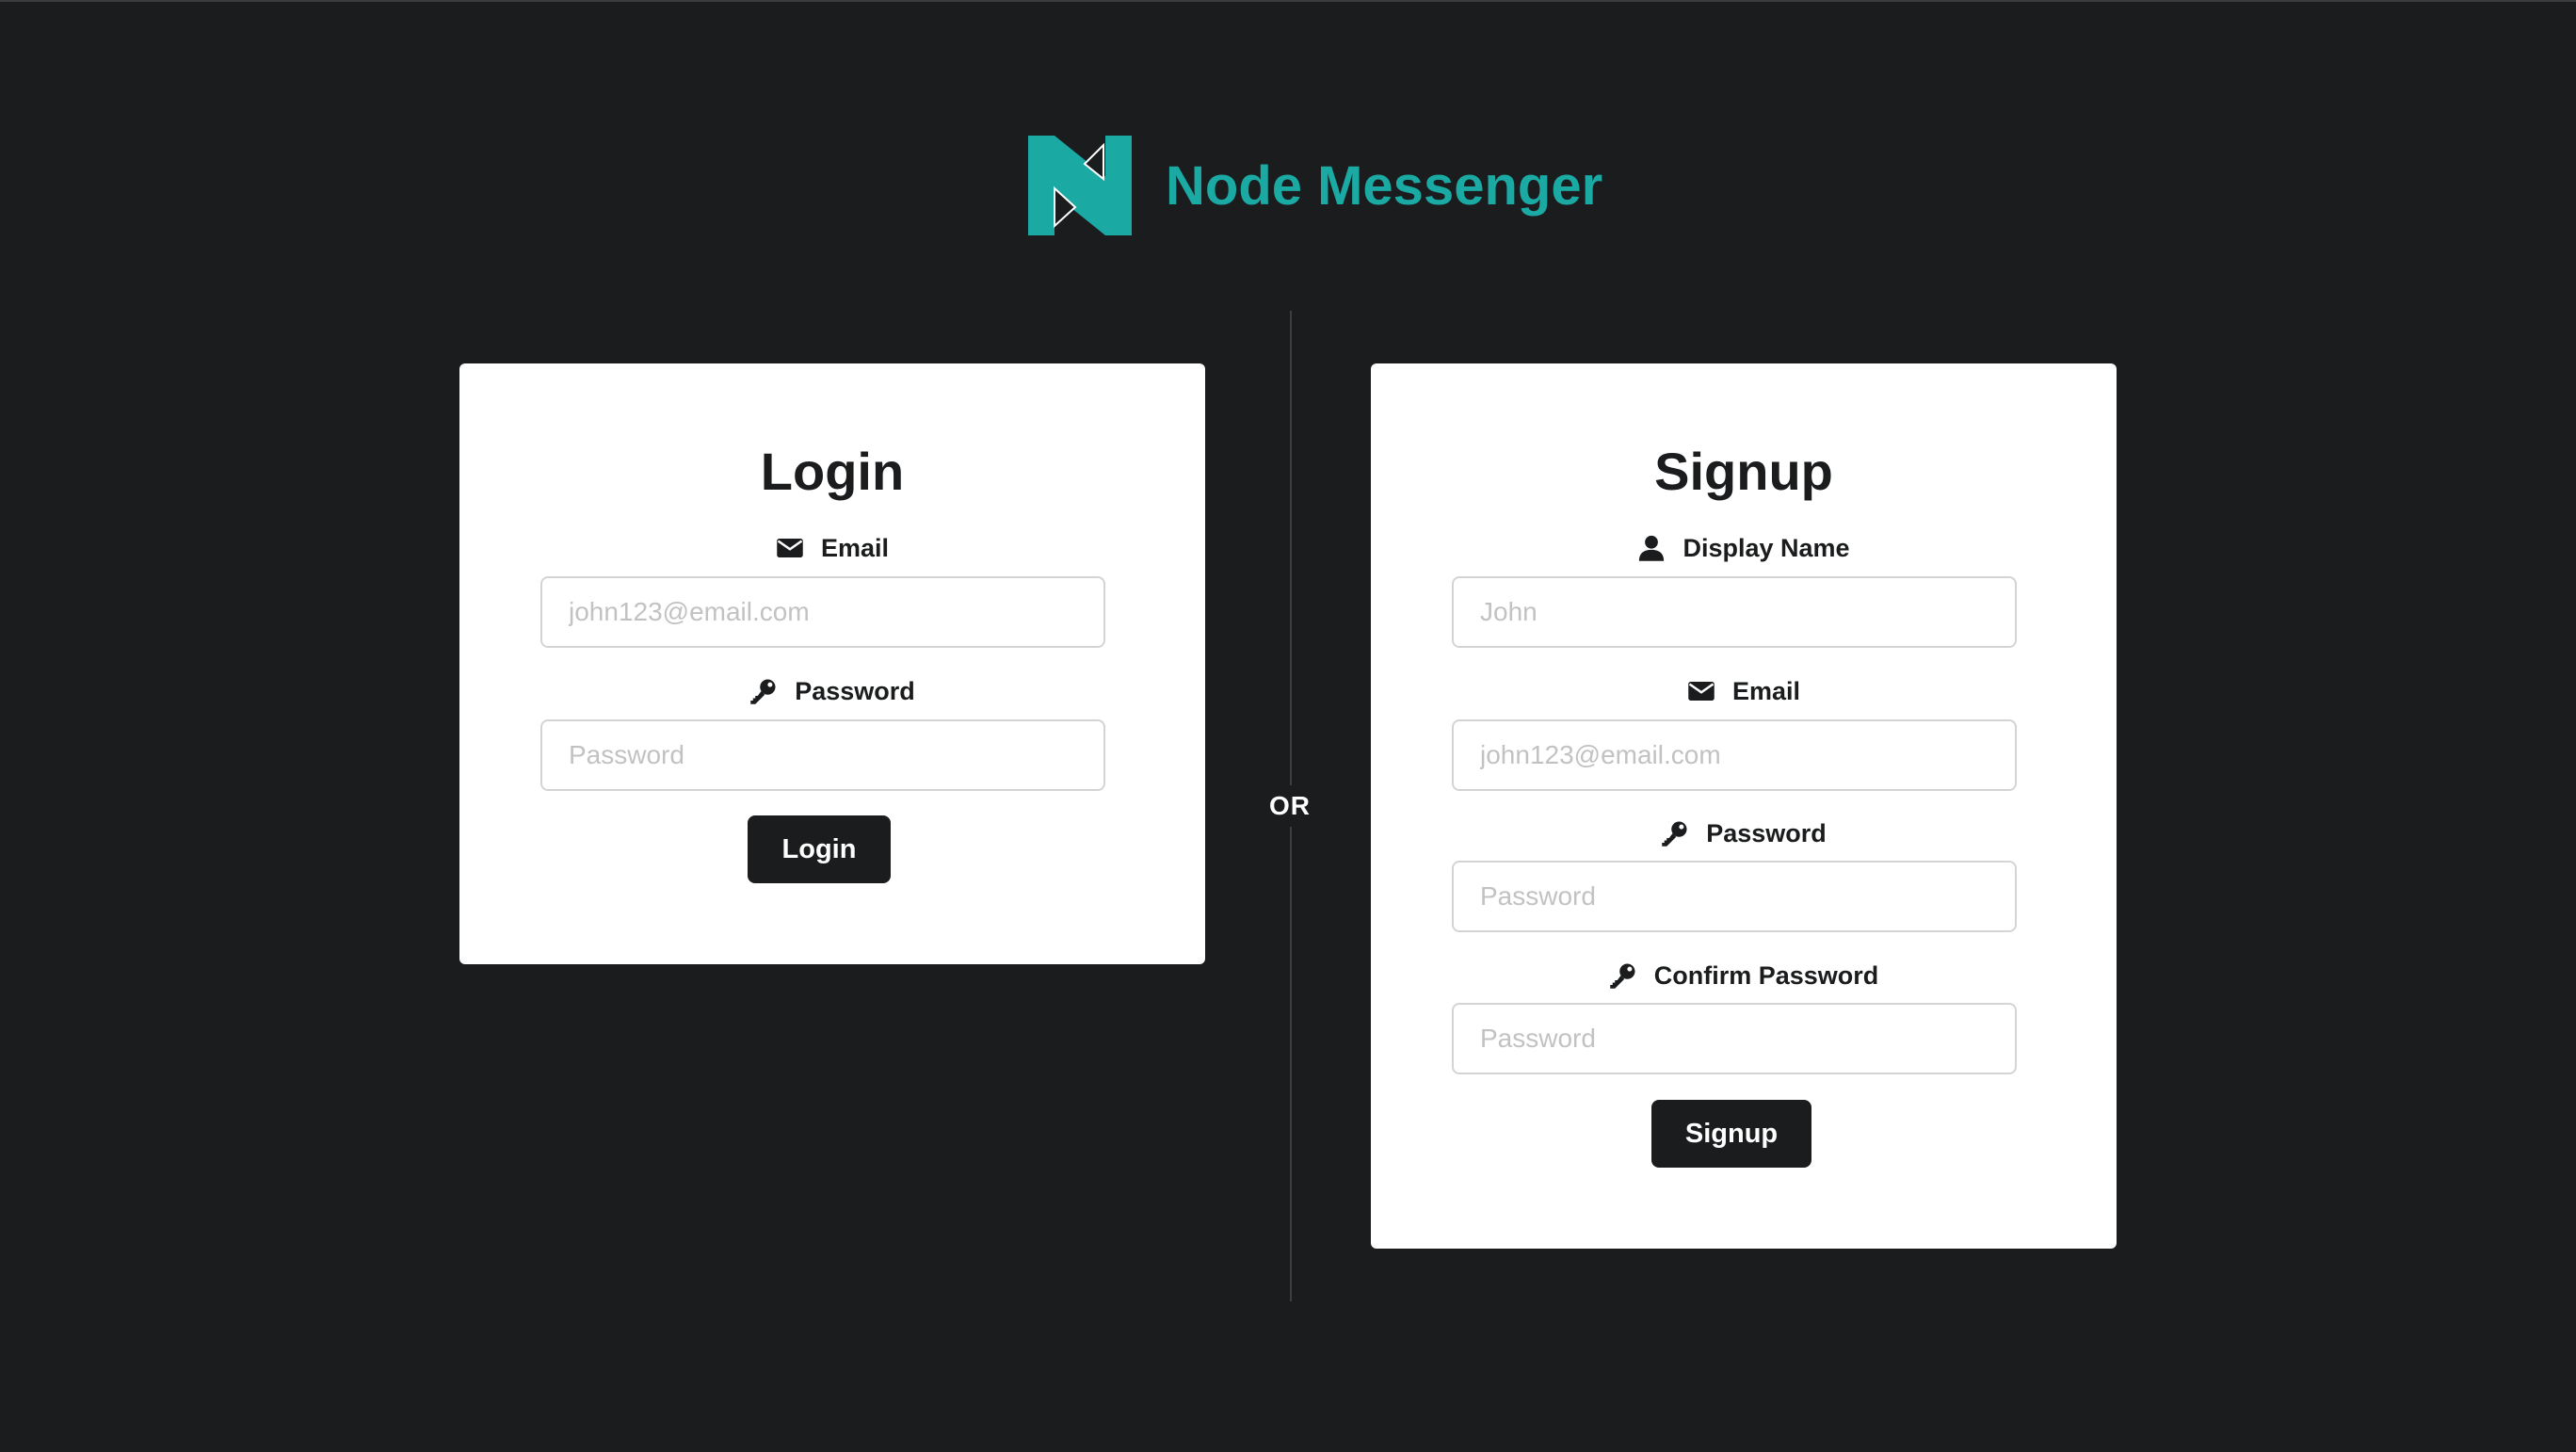 Image resolution: width=2576 pixels, height=1452 pixels. Describe the element at coordinates (1080, 185) in the screenshot. I see `node-messenger-logo-icon` at that location.